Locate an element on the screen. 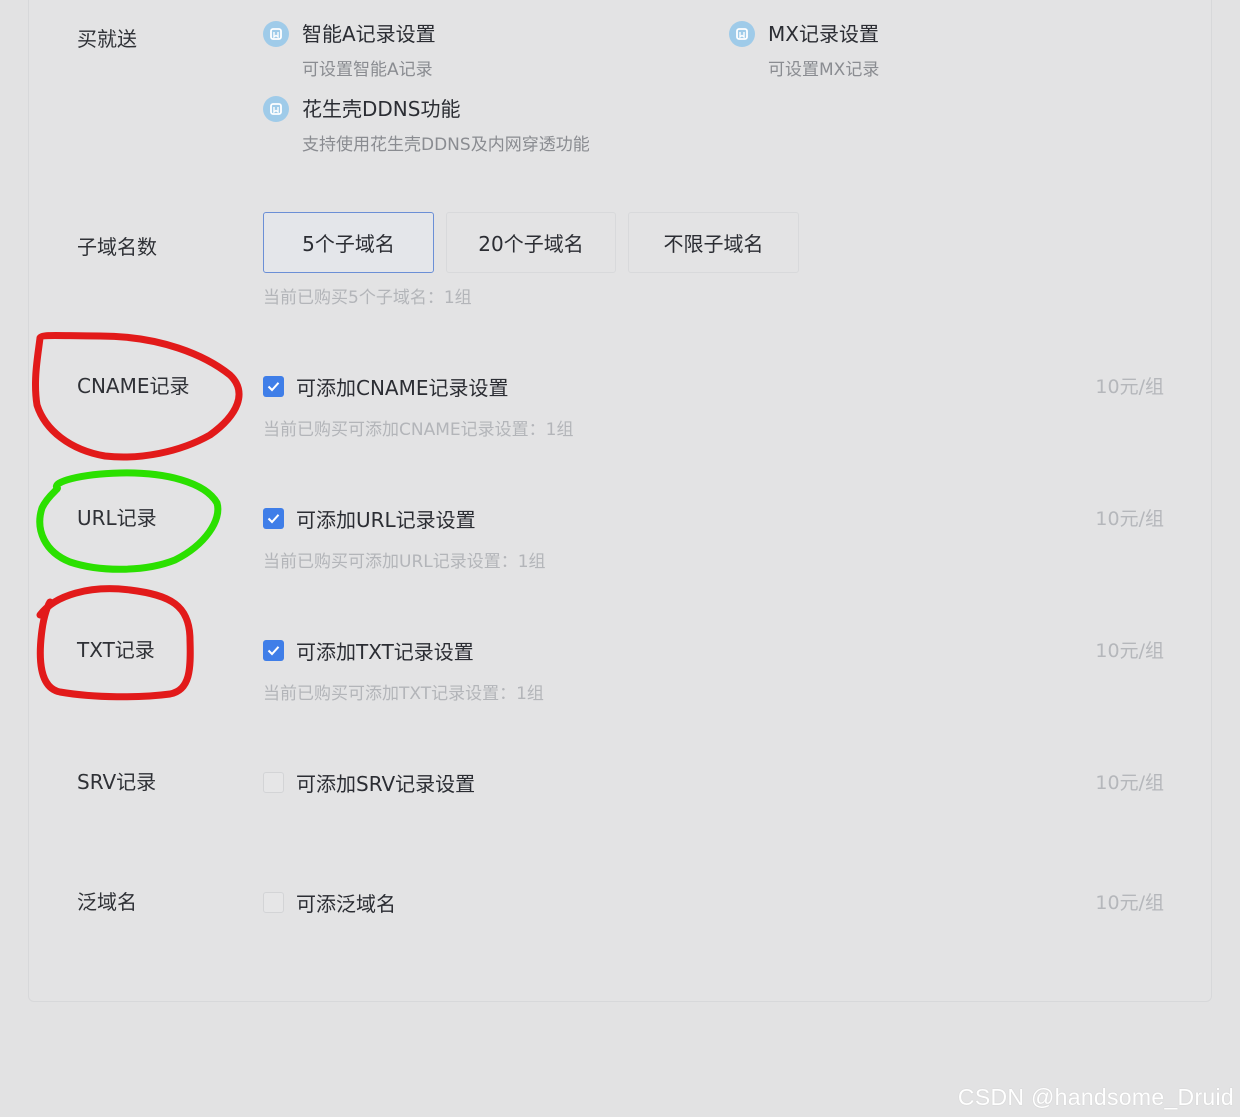 The height and width of the screenshot is (1117, 1240). txt-checkbox-row: 可添加TXT记录设置 is located at coordinates (368, 650).